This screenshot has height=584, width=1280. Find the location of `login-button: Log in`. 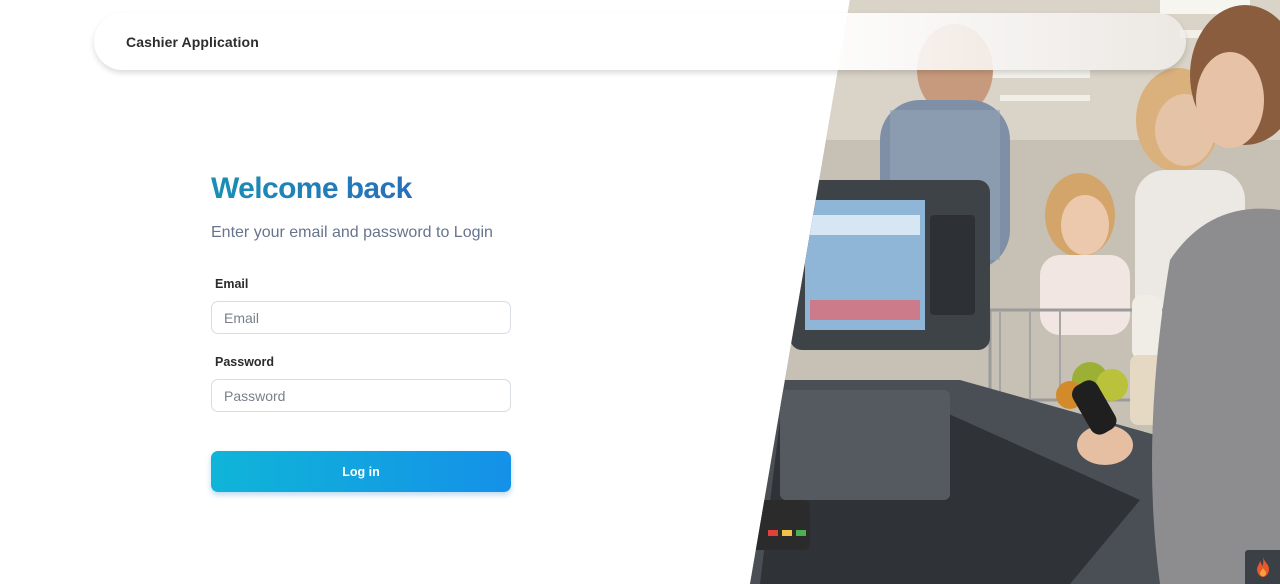

login-button: Log in is located at coordinates (361, 471).